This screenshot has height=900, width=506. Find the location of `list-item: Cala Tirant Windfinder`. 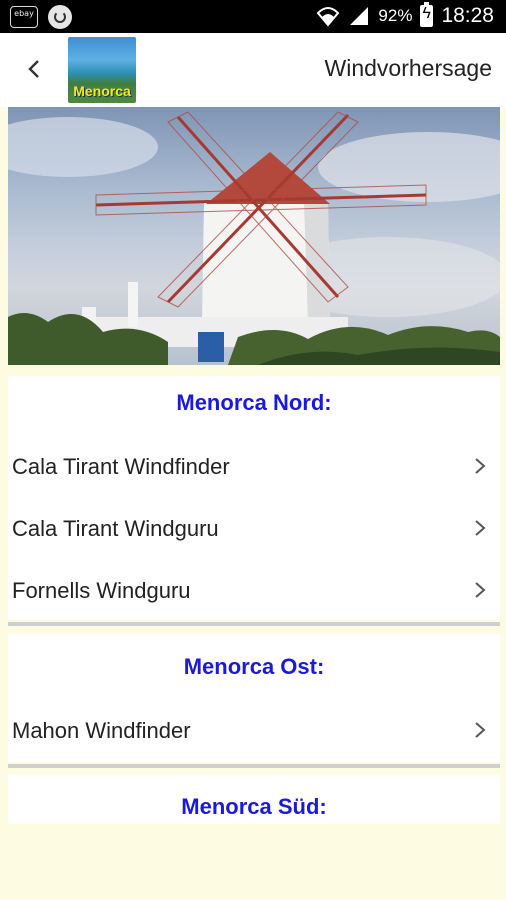

list-item: Cala Tirant Windfinder is located at coordinates (254, 467).